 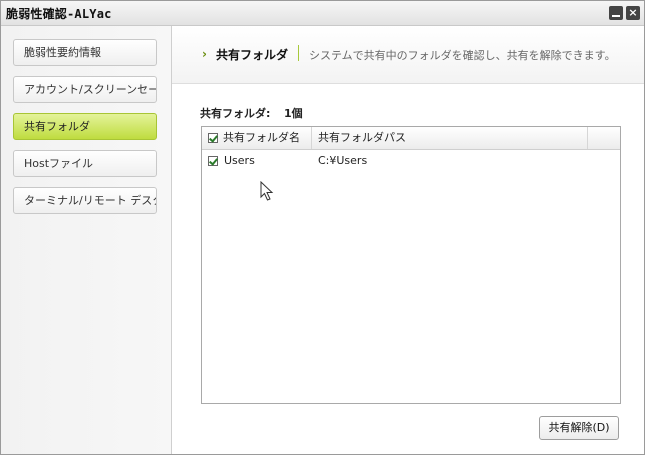 I want to click on row-folder-name: Users, so click(x=239, y=160).